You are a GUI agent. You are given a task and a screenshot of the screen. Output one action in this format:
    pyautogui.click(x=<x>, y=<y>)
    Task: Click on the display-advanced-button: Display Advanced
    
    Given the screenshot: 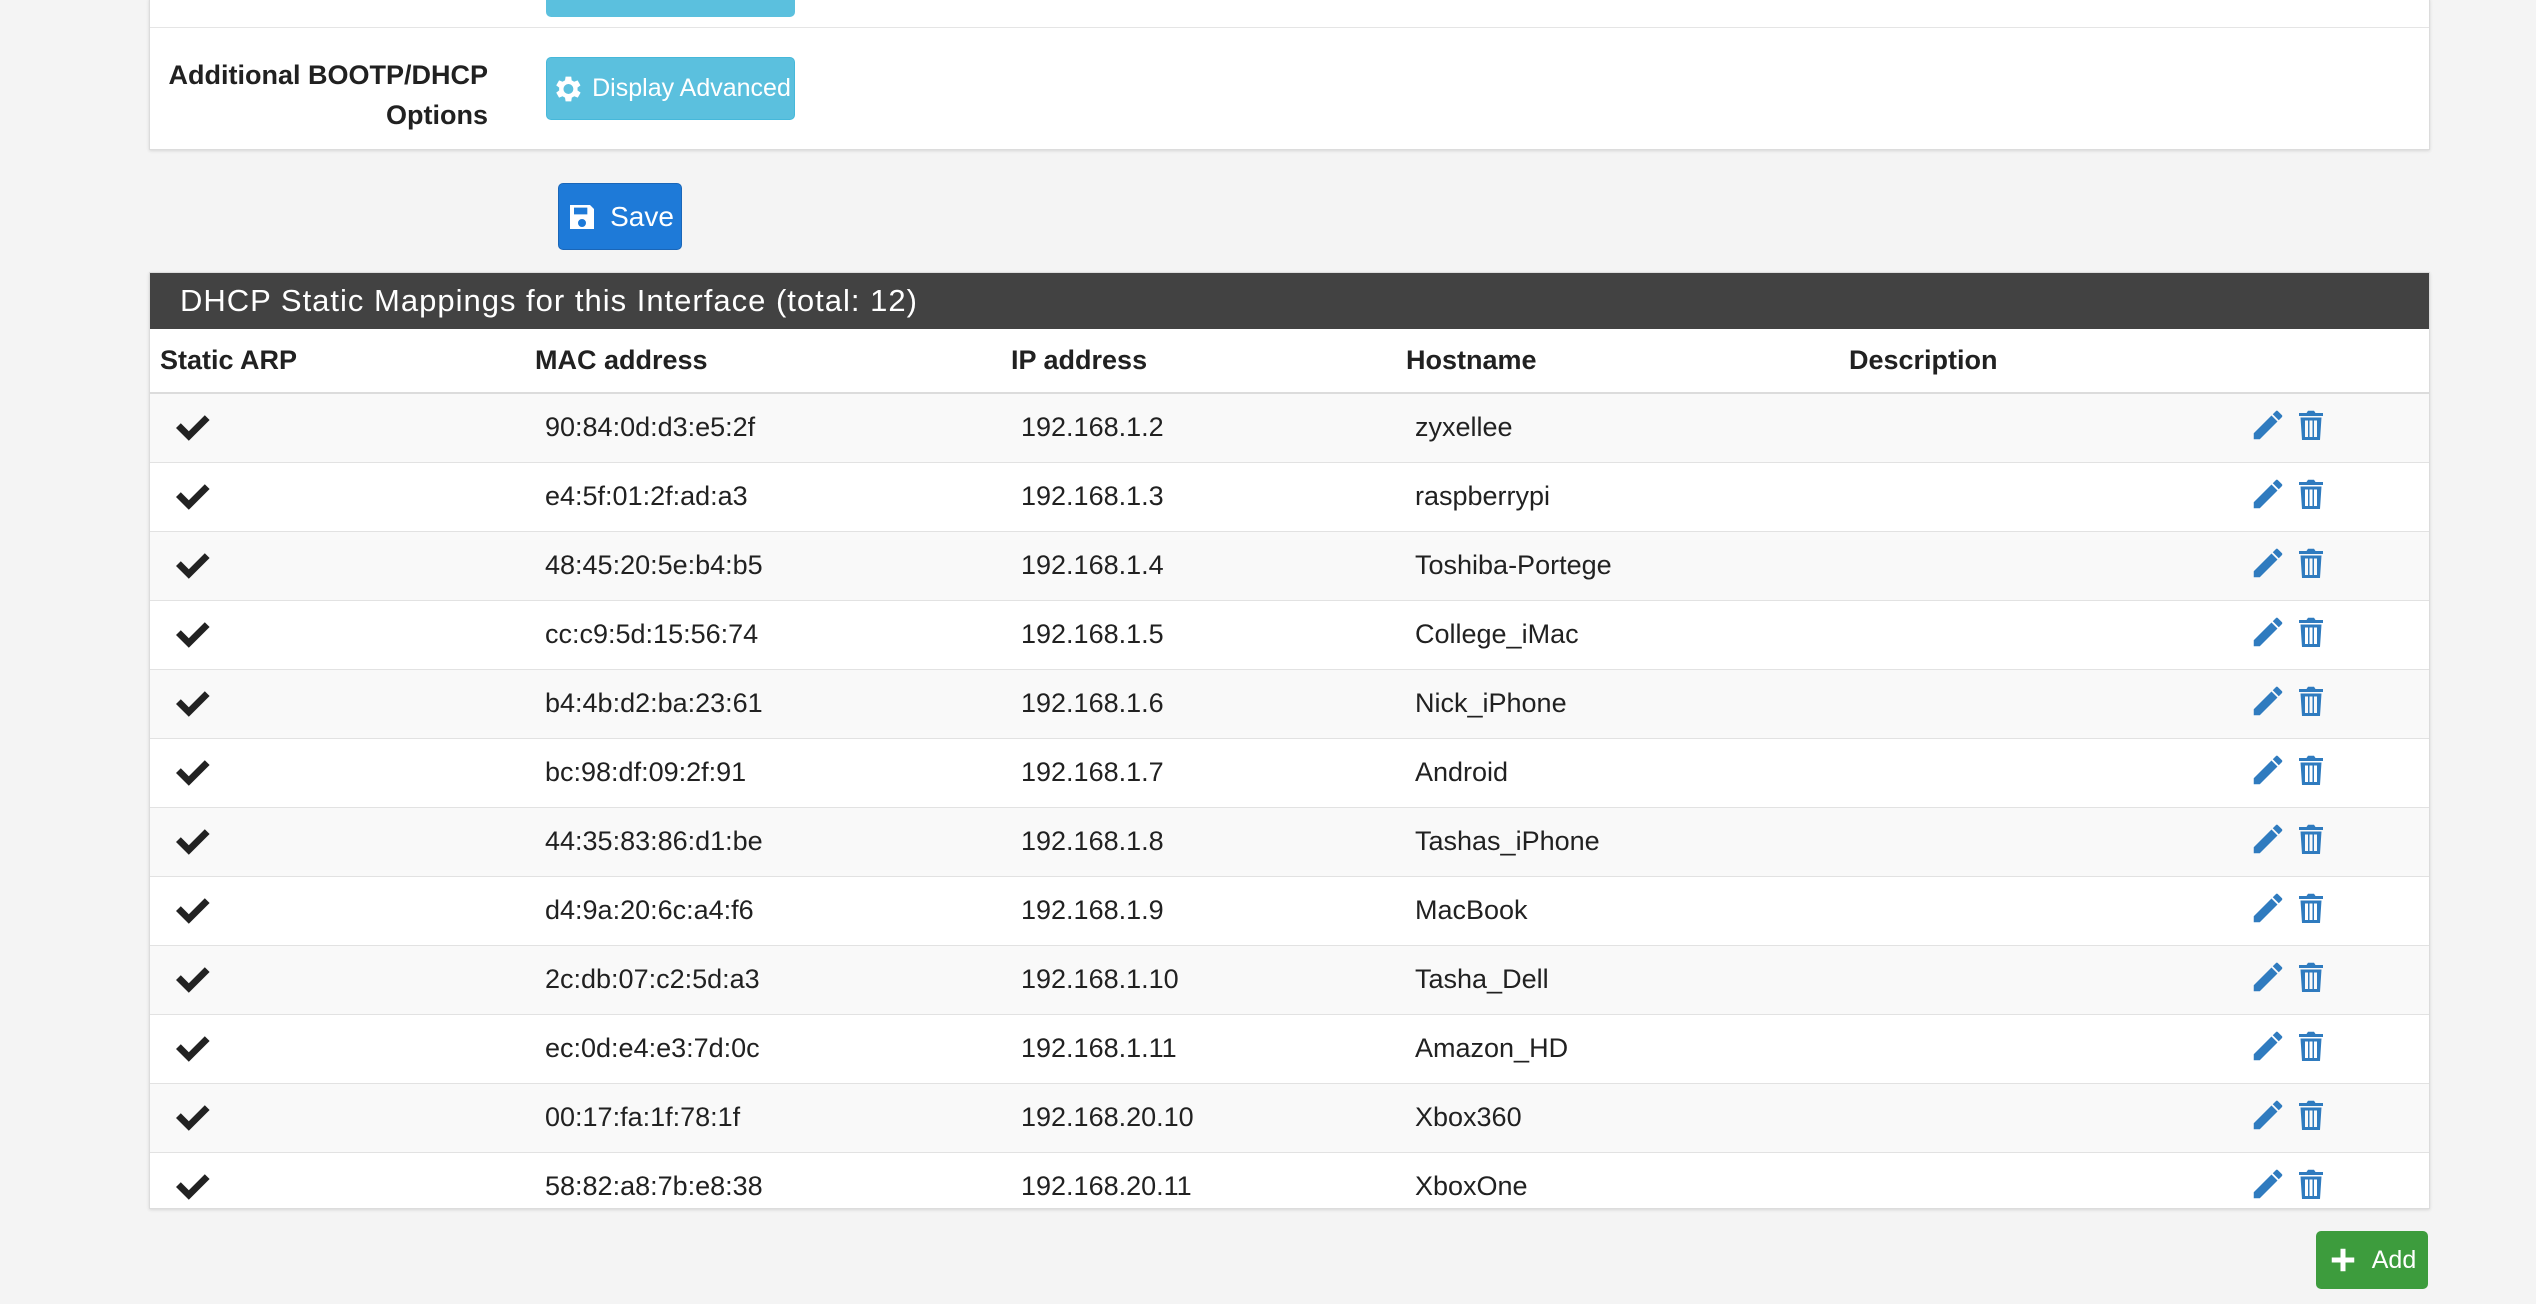 What is the action you would take?
    pyautogui.click(x=670, y=88)
    